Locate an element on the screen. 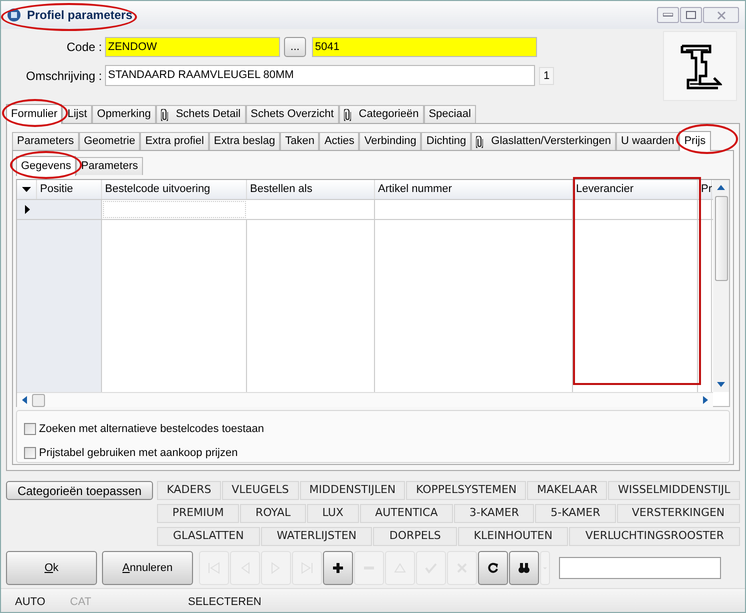 Image resolution: width=746 pixels, height=613 pixels. cancel-button: Annuleren is located at coordinates (147, 568).